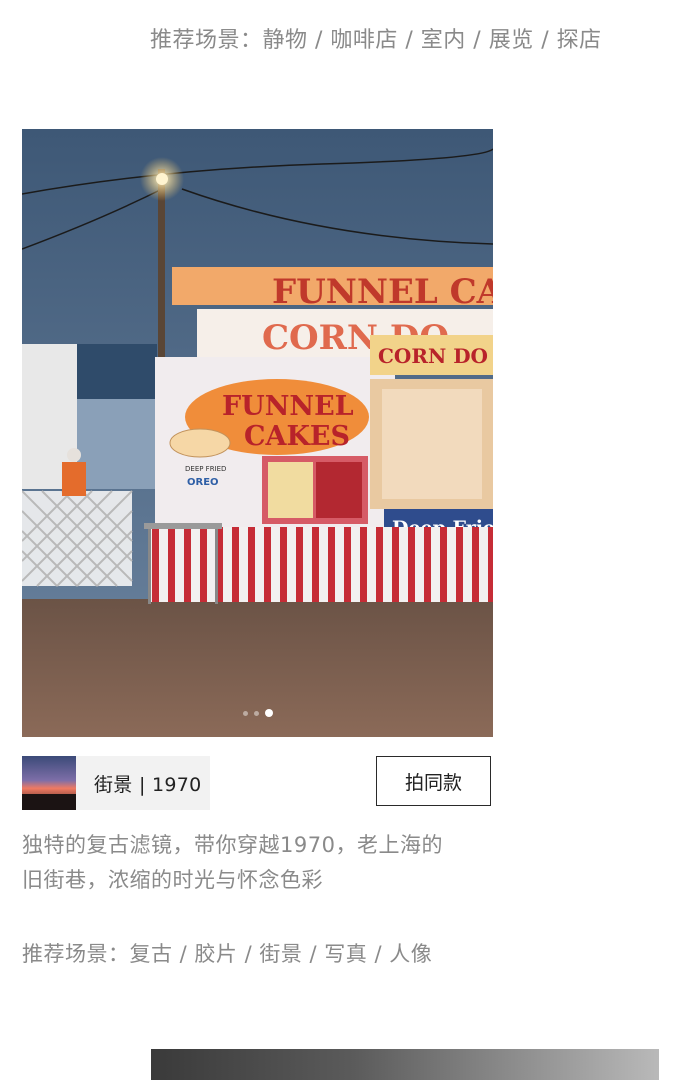  I want to click on striped-skirt, so click(321, 564).